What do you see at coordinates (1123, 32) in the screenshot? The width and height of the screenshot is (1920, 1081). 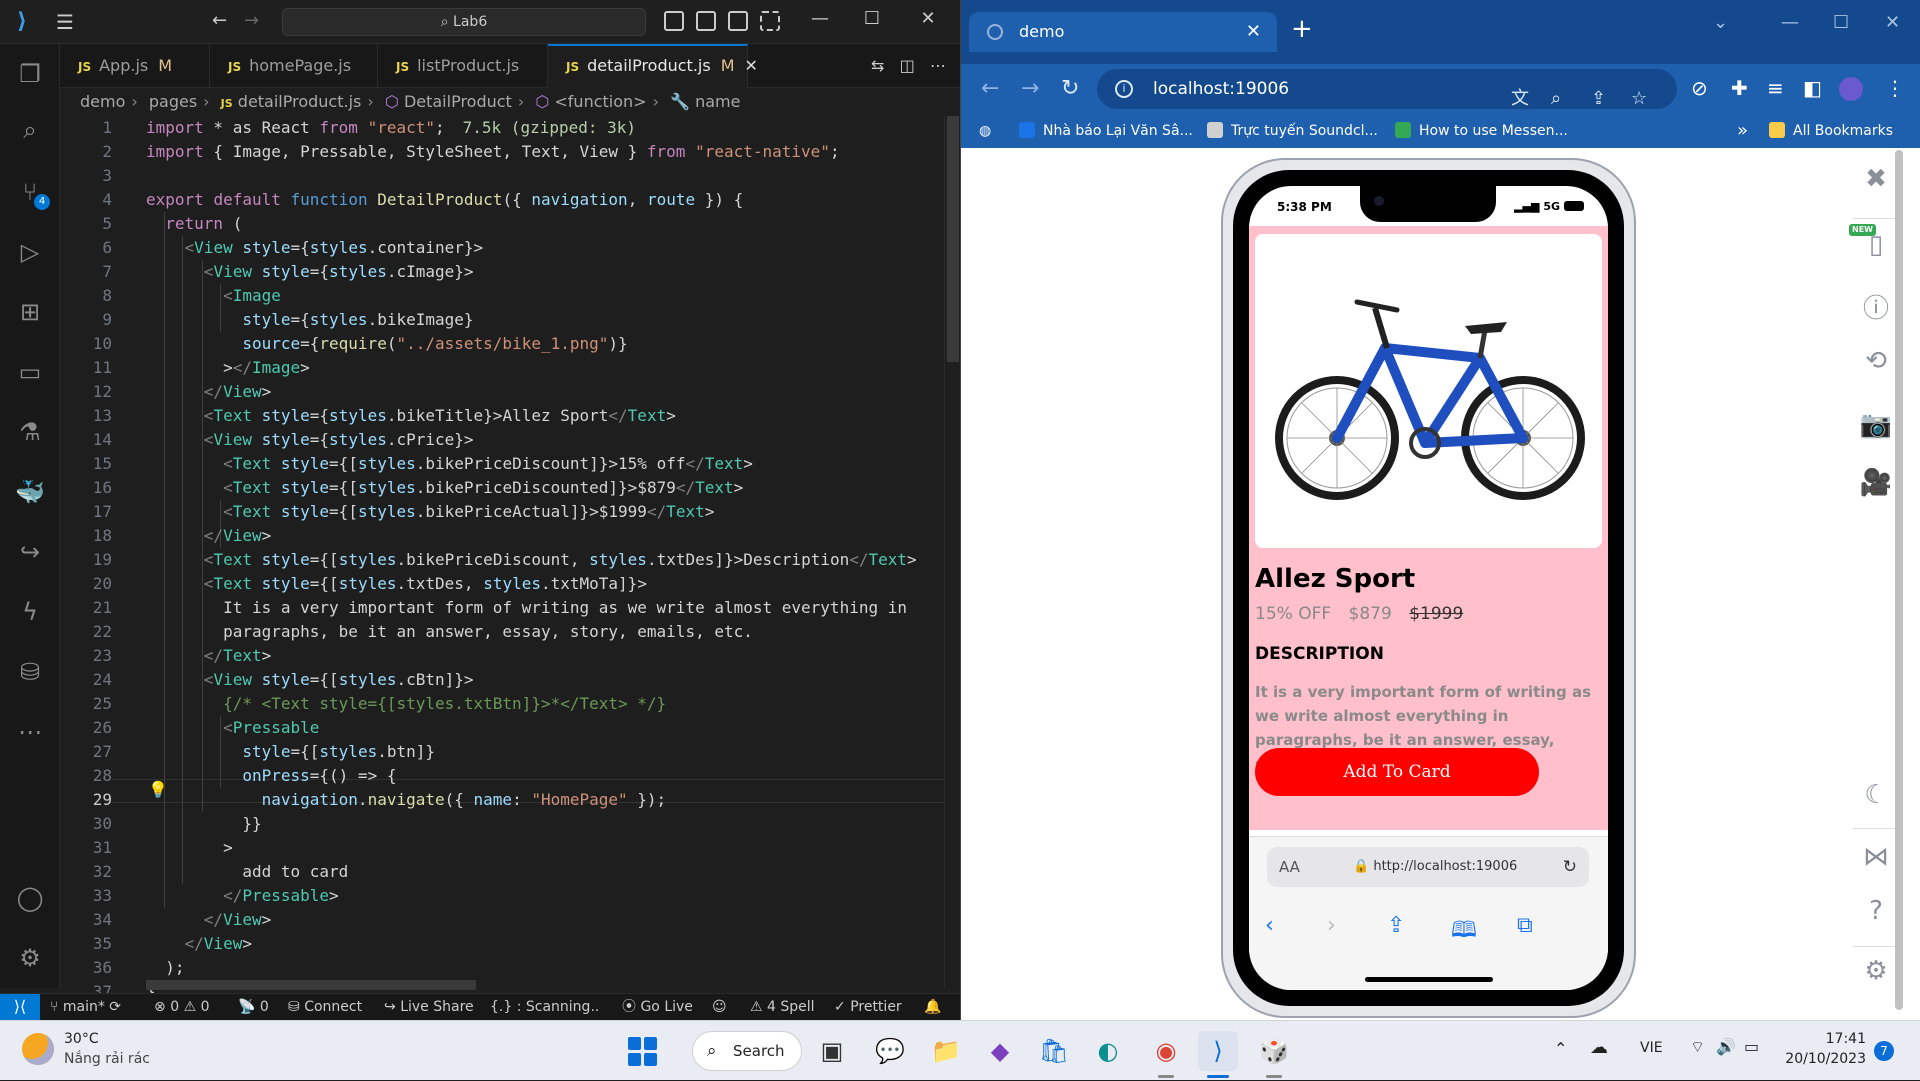 I see `tab-demo: demo ✕` at bounding box center [1123, 32].